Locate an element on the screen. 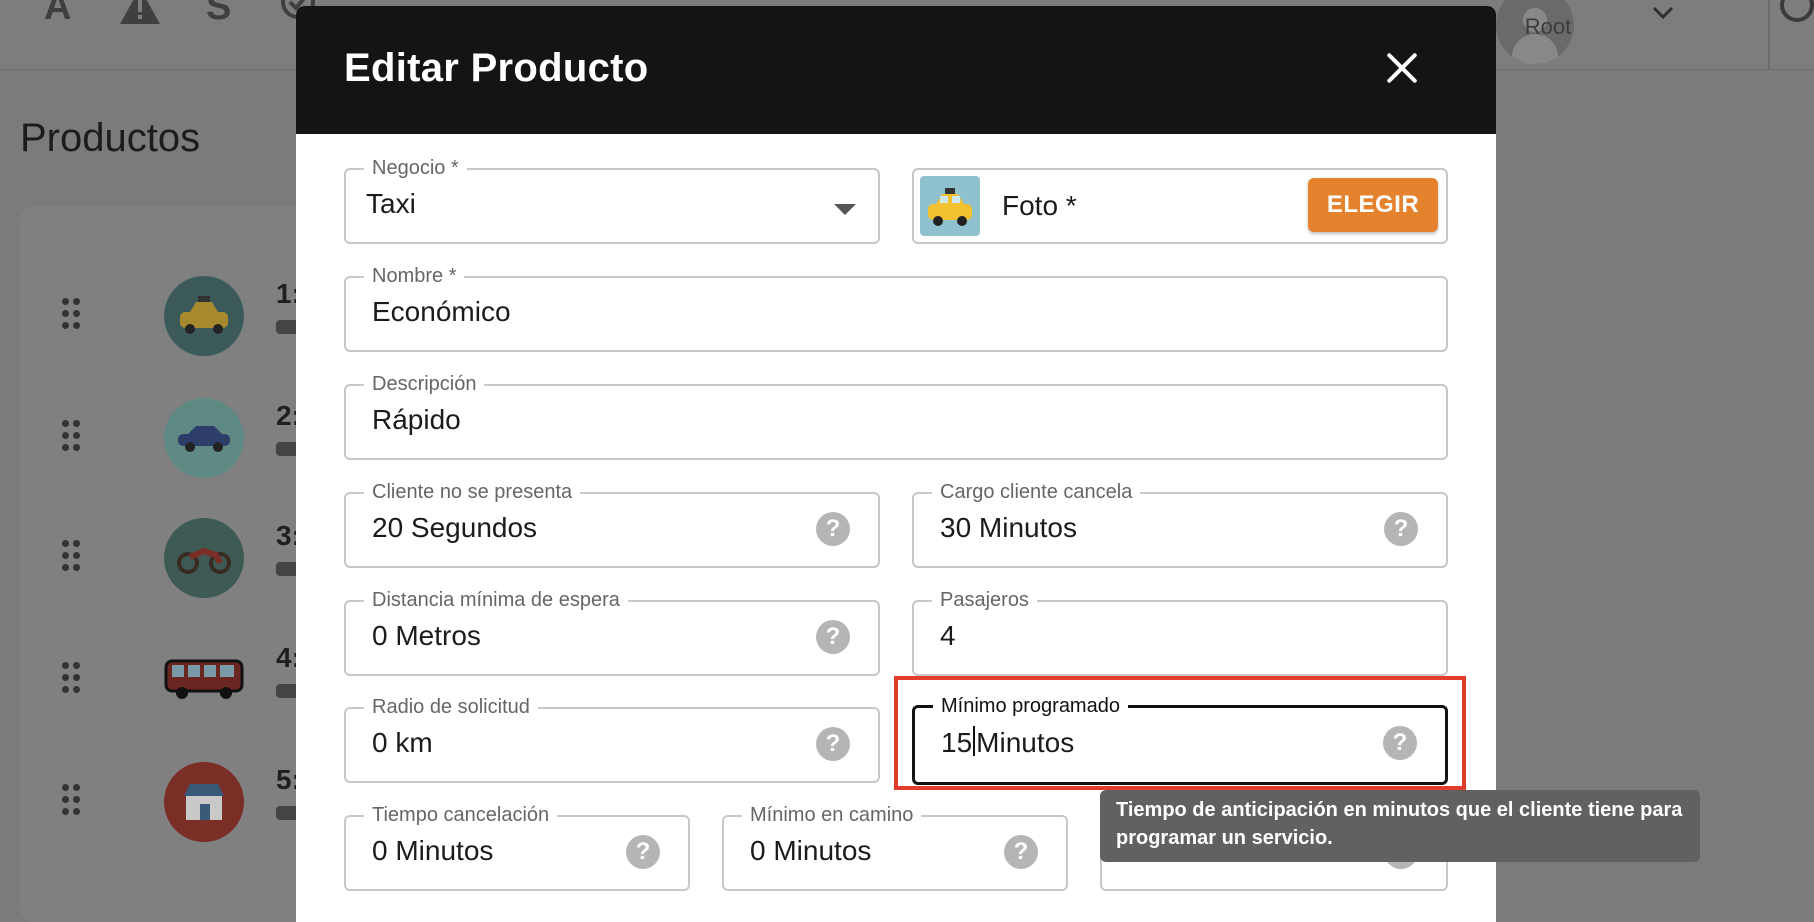  list-item: 3: is located at coordinates (170, 558).